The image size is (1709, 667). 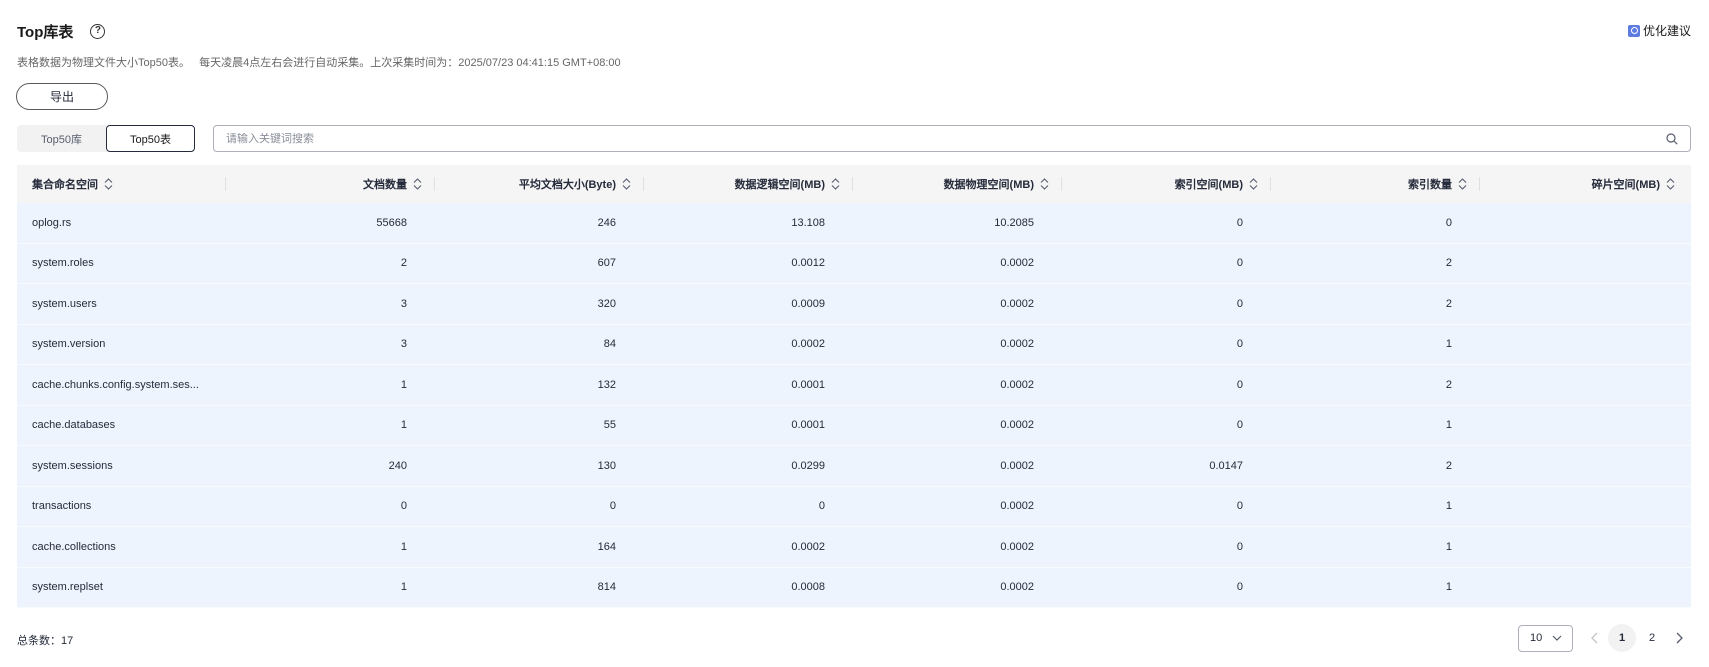 What do you see at coordinates (958, 138) in the screenshot?
I see `search-input` at bounding box center [958, 138].